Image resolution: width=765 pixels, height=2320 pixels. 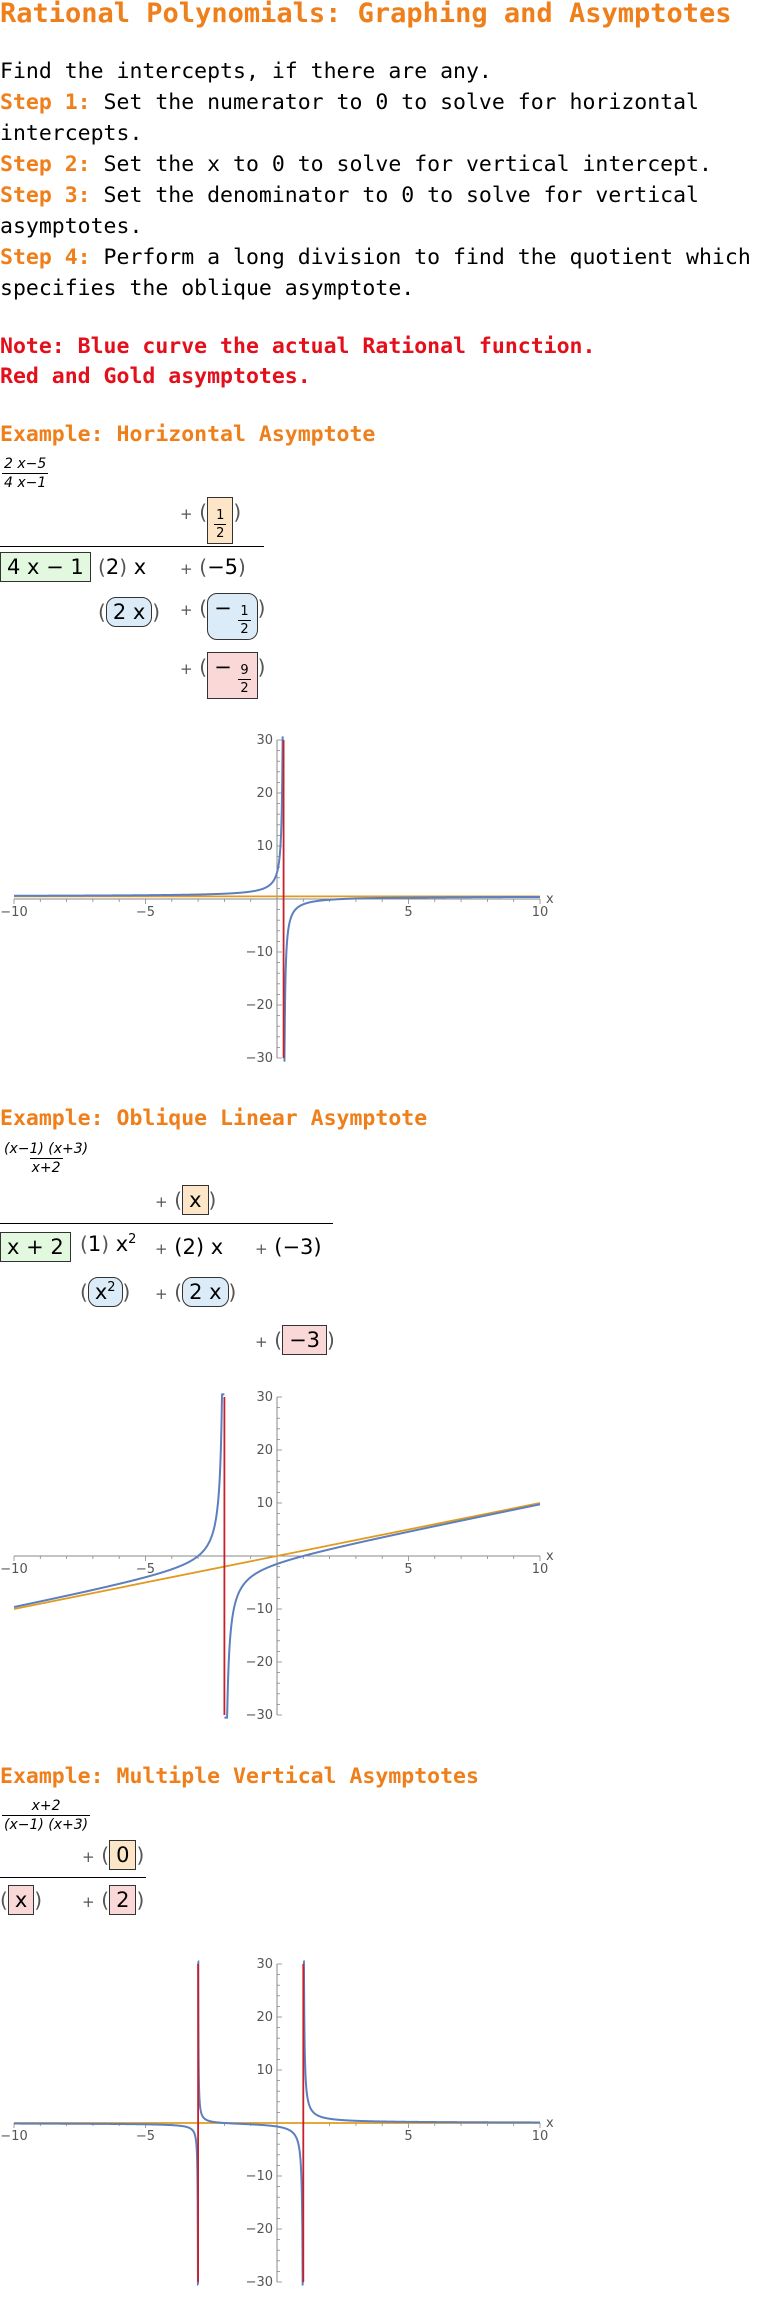 What do you see at coordinates (277, 2123) in the screenshot?
I see `example-3-graph: −10 −5 5 10 −30 −20 −10 10 20 30 x` at bounding box center [277, 2123].